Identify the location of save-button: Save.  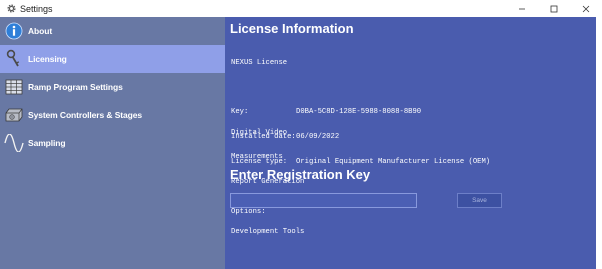
(479, 200).